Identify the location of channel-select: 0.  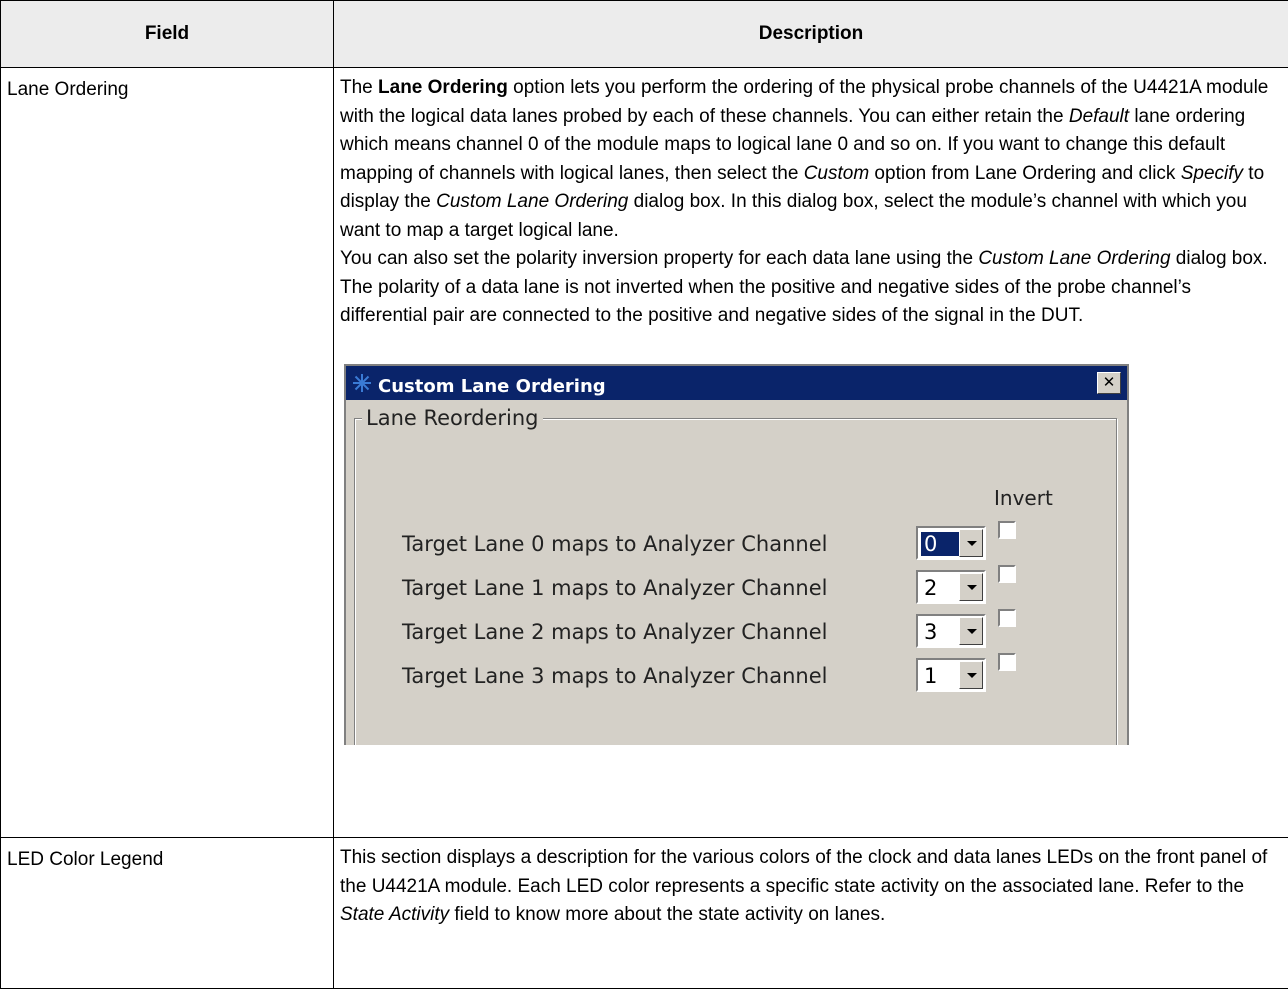
(951, 542).